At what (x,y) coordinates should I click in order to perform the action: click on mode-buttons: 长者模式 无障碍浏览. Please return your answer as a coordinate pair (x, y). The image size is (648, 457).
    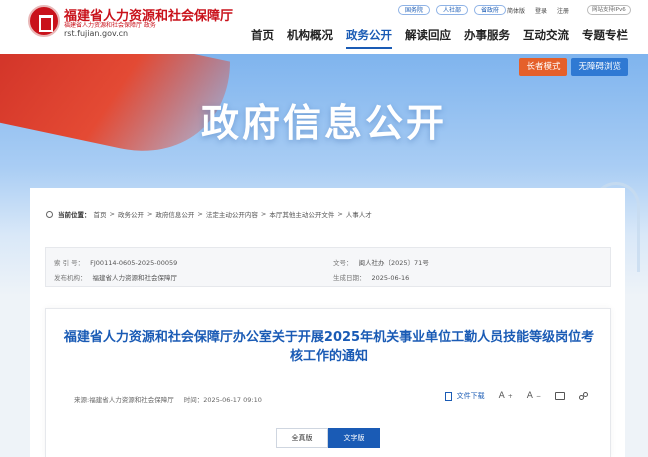
    Looking at the image, I should click on (573, 67).